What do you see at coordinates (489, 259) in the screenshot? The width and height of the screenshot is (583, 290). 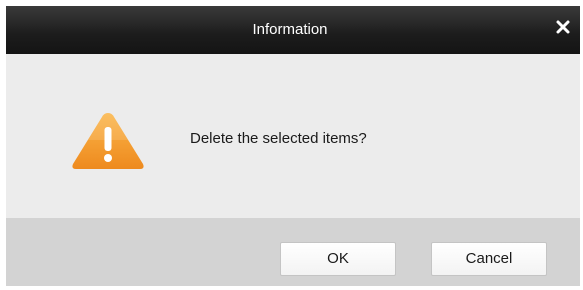 I see `cancel-button: Cancel` at bounding box center [489, 259].